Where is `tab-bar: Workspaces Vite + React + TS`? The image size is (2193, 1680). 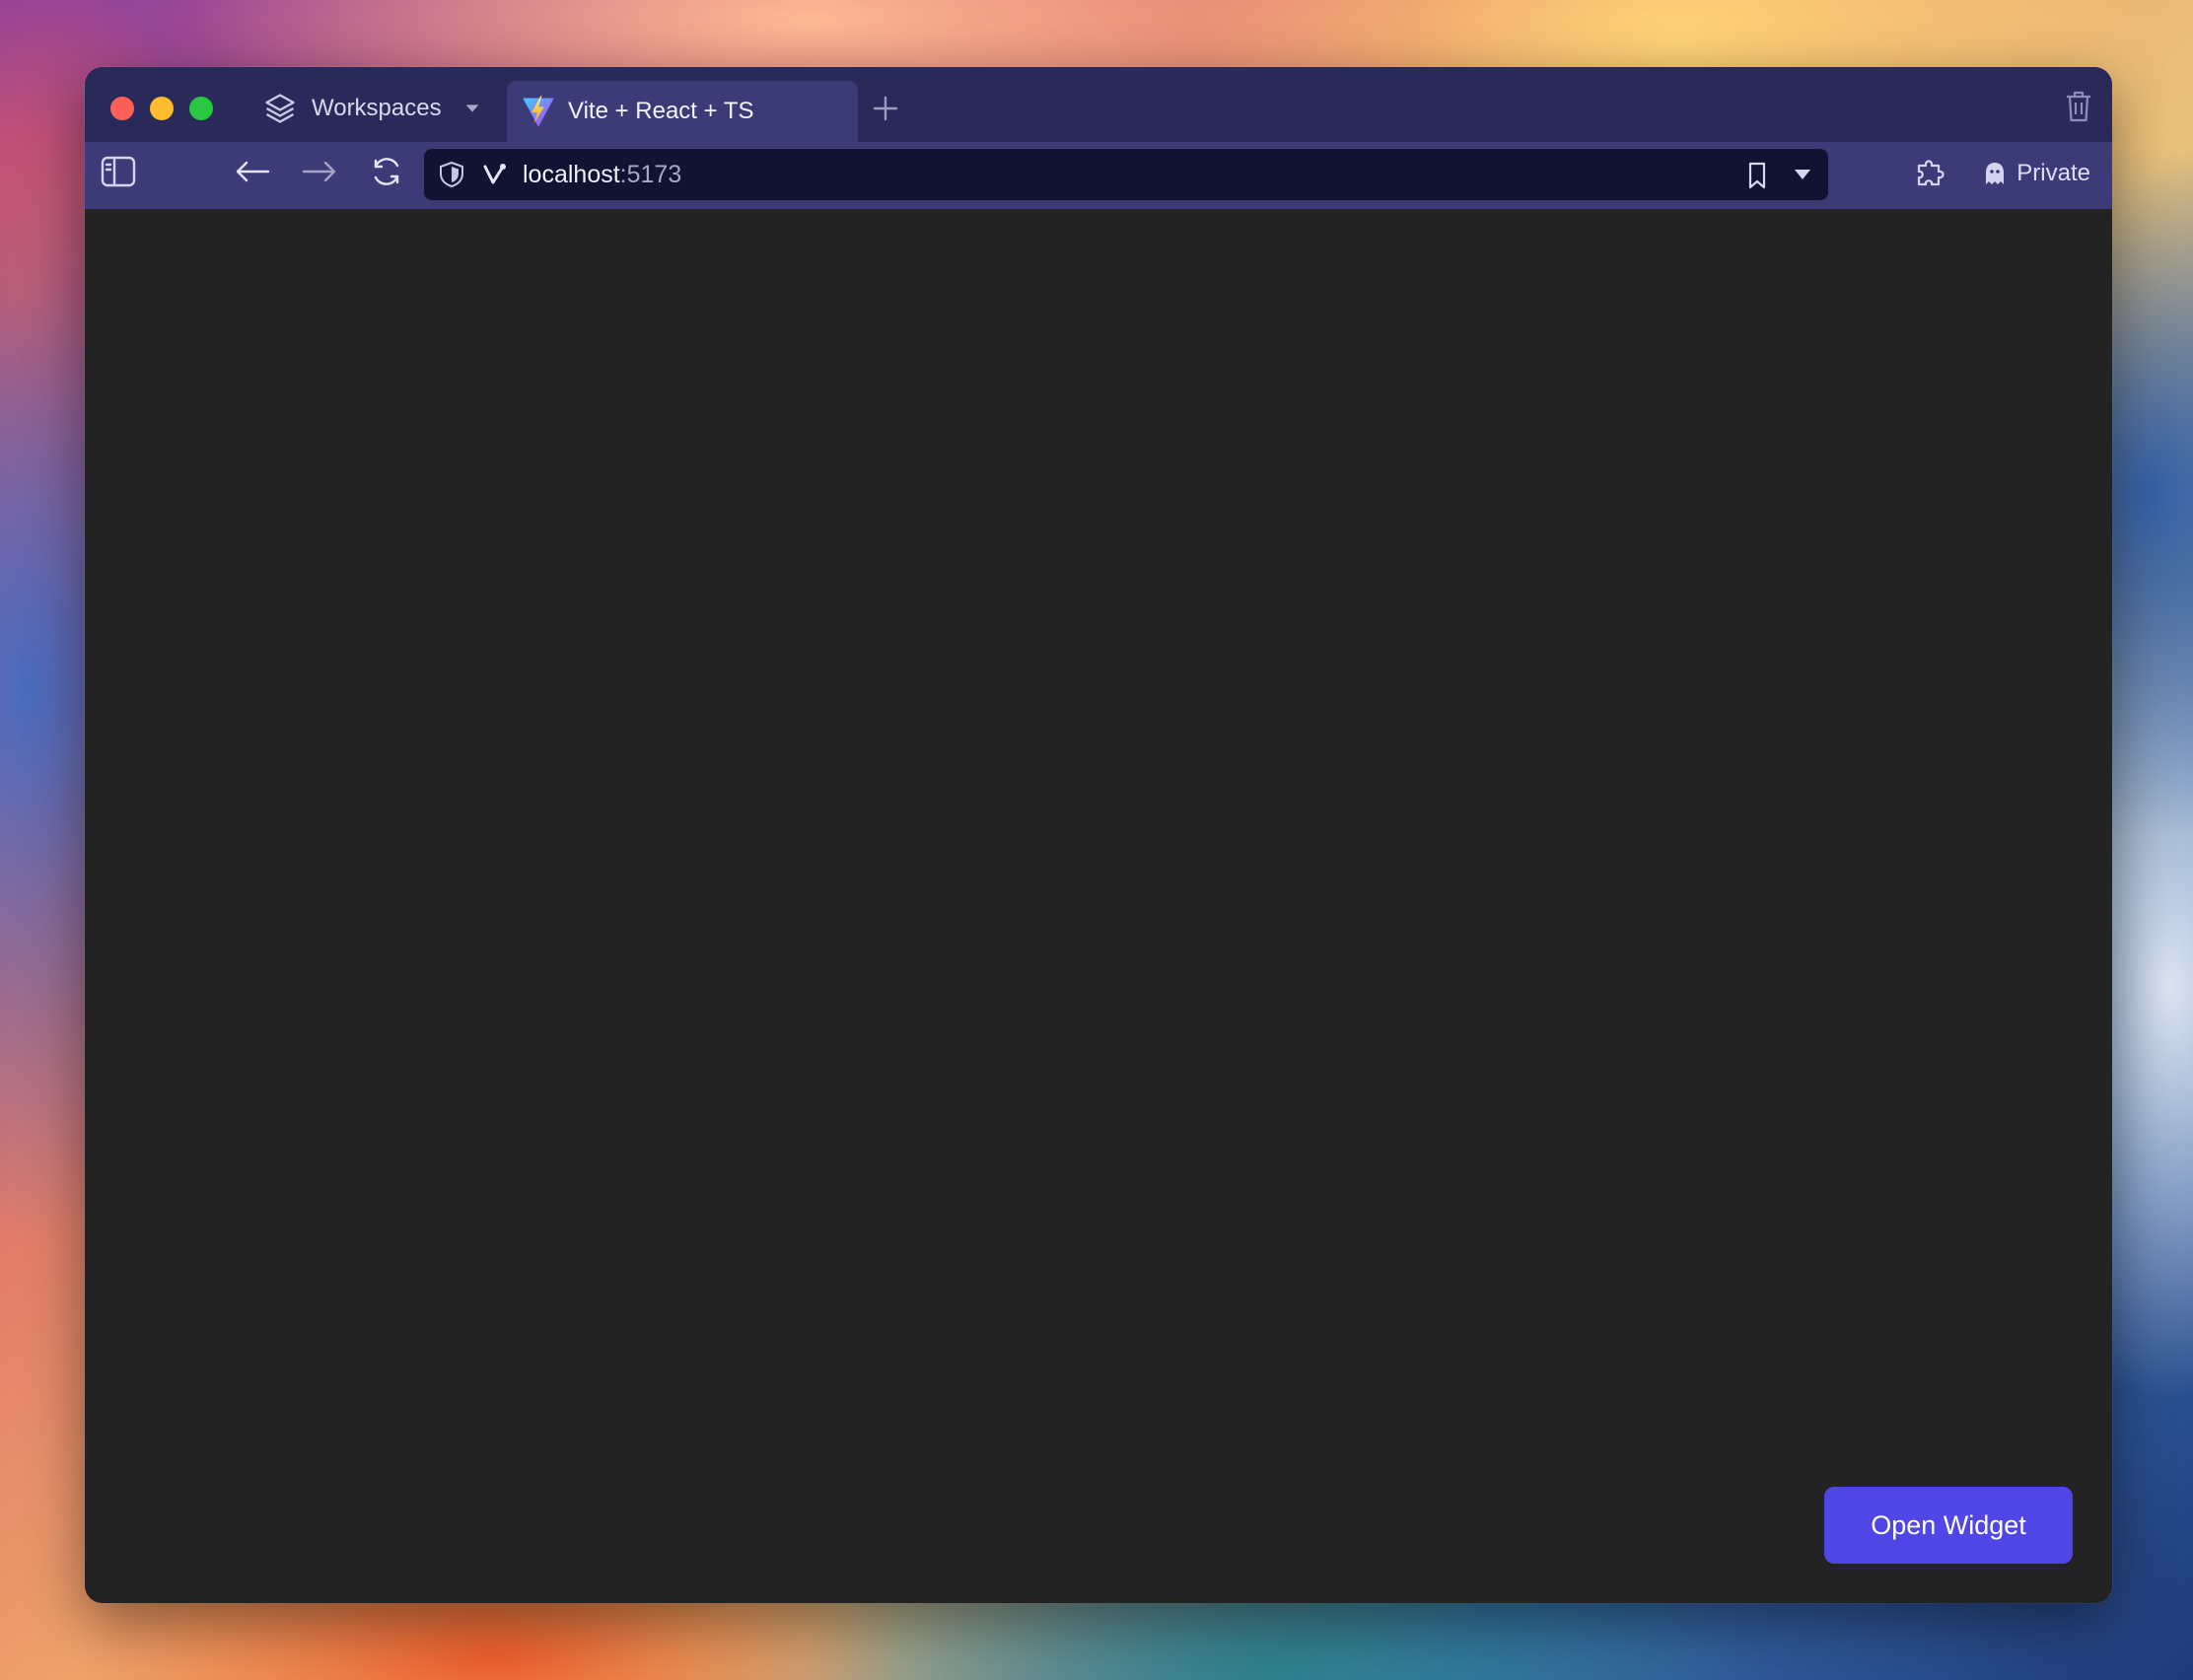 tab-bar: Workspaces Vite + React + TS is located at coordinates (1098, 104).